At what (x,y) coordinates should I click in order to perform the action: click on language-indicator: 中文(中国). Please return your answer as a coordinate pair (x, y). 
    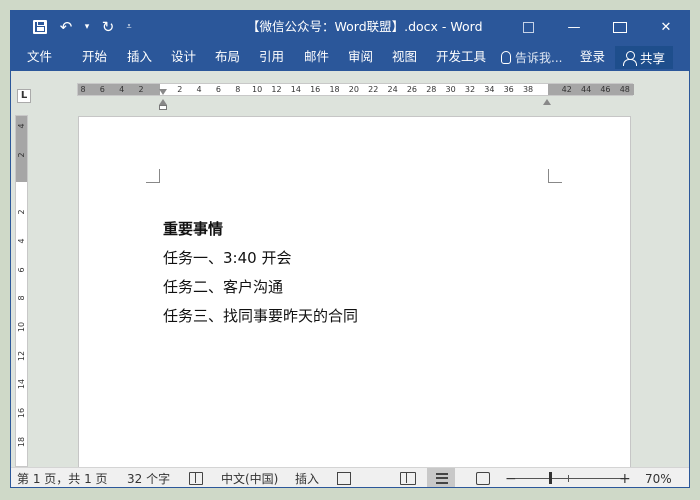
    Looking at the image, I should click on (249, 477).